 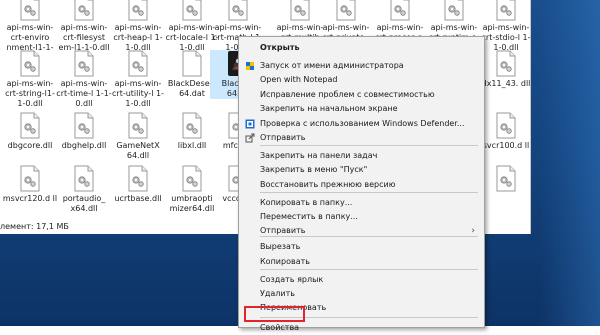 What do you see at coordinates (84, 145) in the screenshot?
I see `file-name: dbghelp.dll` at bounding box center [84, 145].